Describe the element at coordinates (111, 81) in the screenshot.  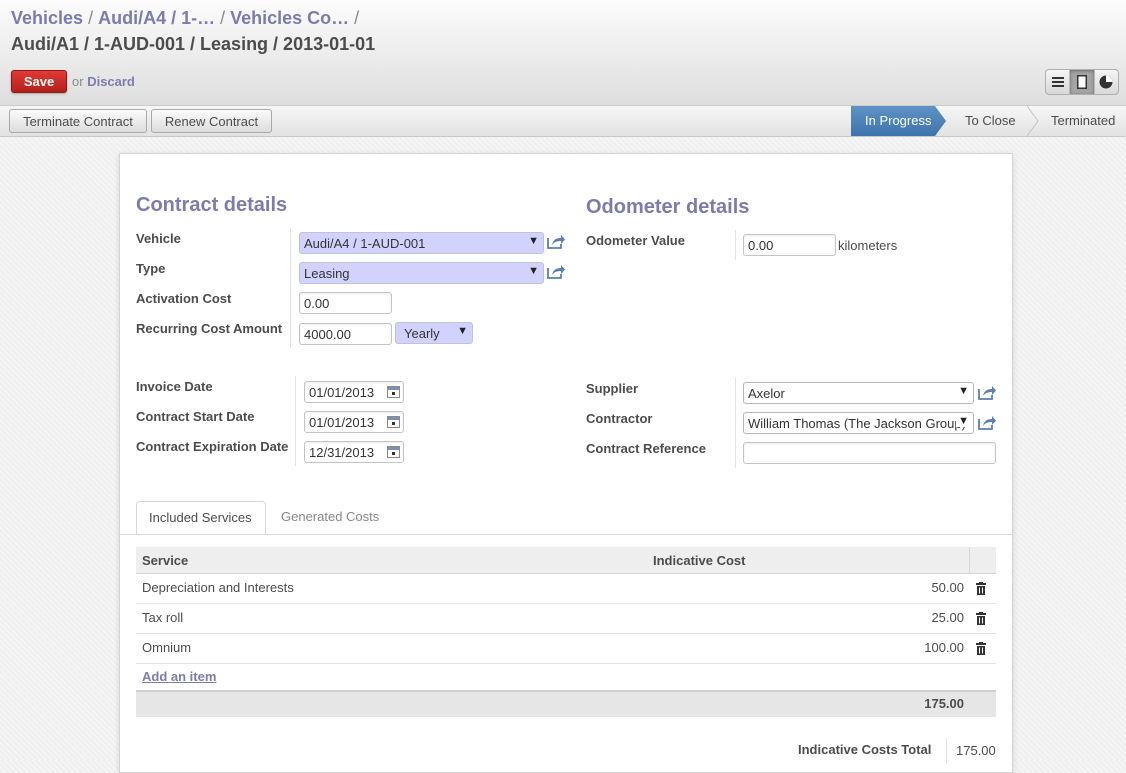
I see `discard-link: Discard` at that location.